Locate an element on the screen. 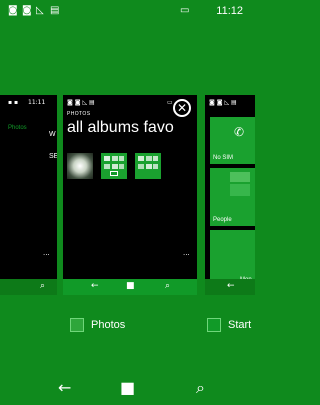 The height and width of the screenshot is (405, 320). card-navbar: ⌕ is located at coordinates (28, 287).